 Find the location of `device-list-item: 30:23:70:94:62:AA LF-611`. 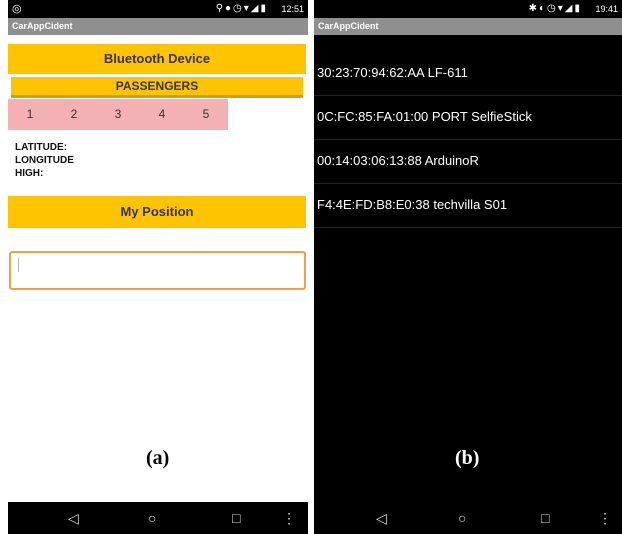

device-list-item: 30:23:70:94:62:AA LF-611 is located at coordinates (468, 74).